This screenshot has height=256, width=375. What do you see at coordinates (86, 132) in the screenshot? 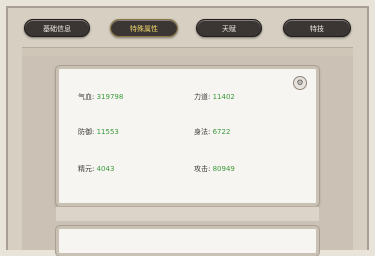
I see `stat-label: 防御:` at bounding box center [86, 132].